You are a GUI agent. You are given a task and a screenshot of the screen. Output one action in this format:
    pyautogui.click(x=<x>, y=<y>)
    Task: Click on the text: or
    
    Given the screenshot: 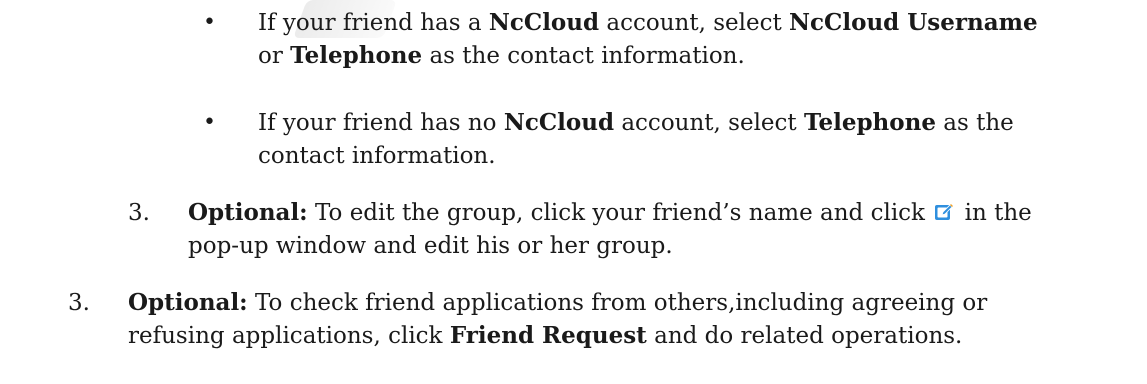 What is the action you would take?
    pyautogui.click(x=274, y=56)
    